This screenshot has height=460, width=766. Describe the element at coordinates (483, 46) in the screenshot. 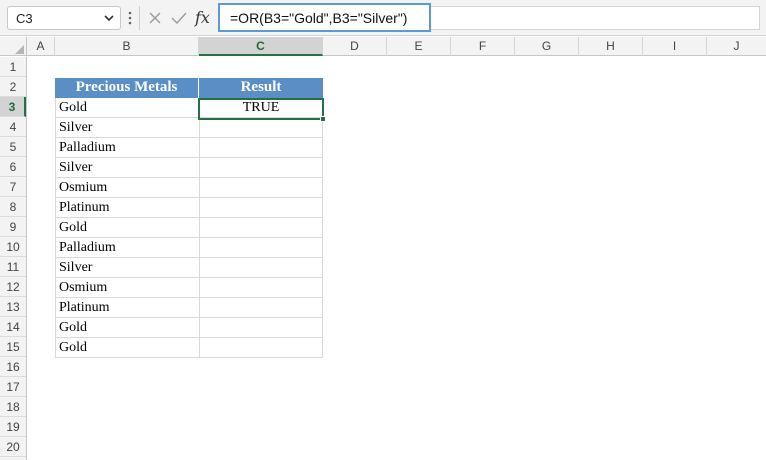

I see `column-header-f: F` at that location.